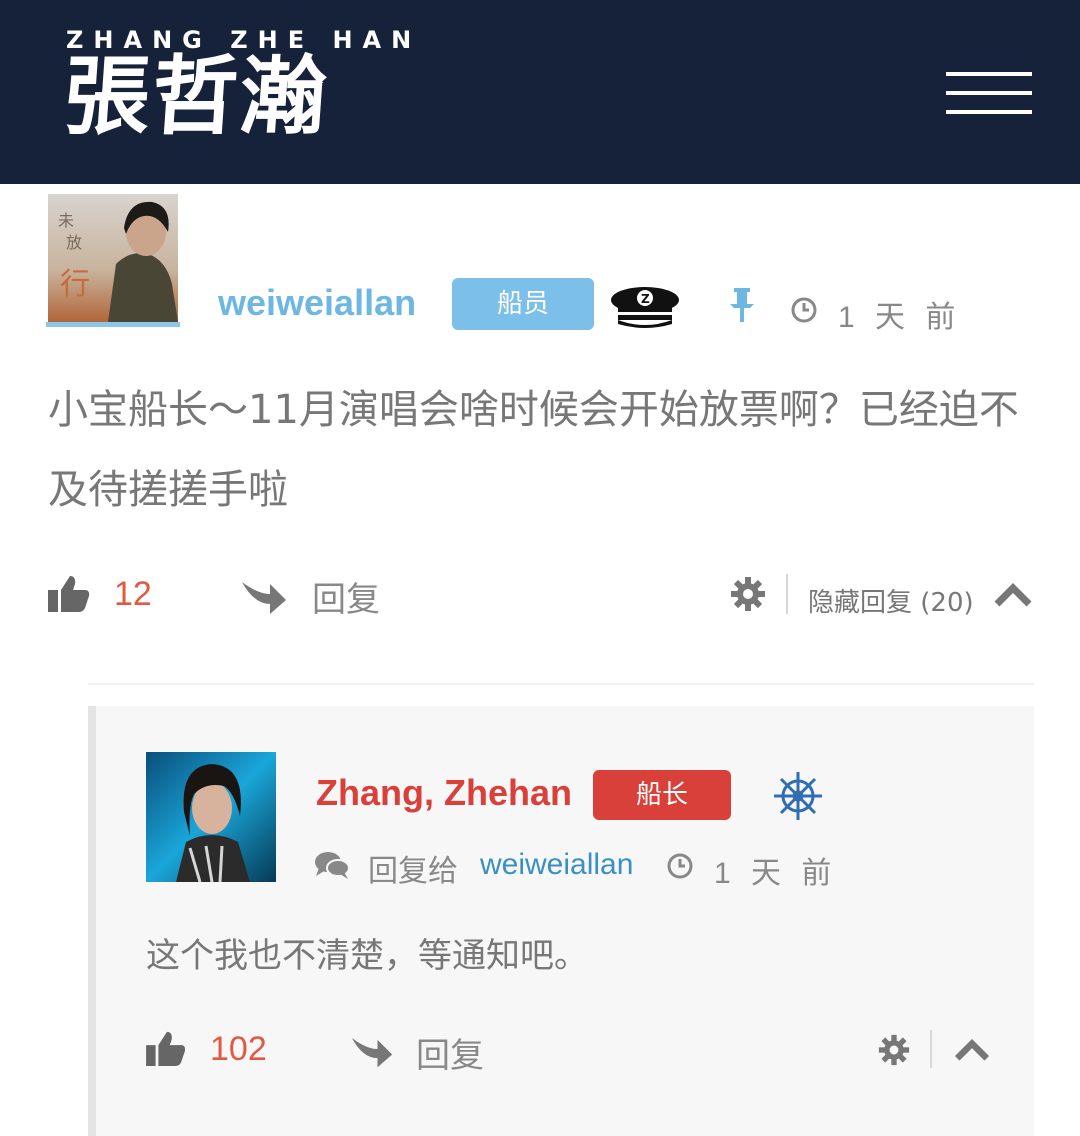 This screenshot has height=1136, width=1080. Describe the element at coordinates (113, 324) in the screenshot. I see `avatar-underline` at that location.